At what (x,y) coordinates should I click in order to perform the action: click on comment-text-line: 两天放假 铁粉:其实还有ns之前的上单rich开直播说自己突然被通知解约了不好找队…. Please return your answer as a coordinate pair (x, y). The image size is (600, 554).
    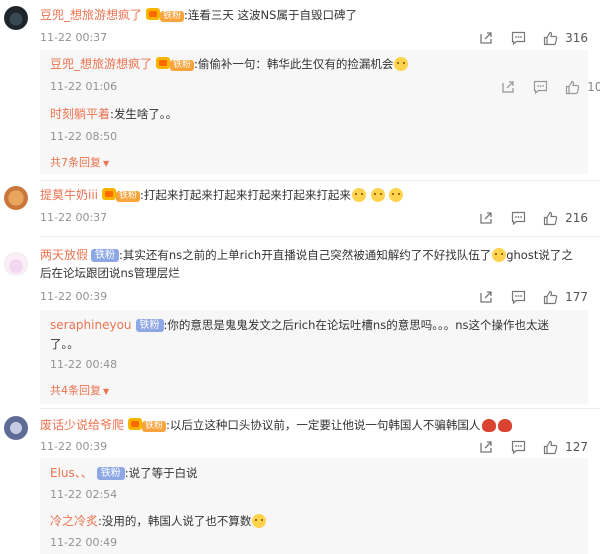
    Looking at the image, I should click on (306, 255).